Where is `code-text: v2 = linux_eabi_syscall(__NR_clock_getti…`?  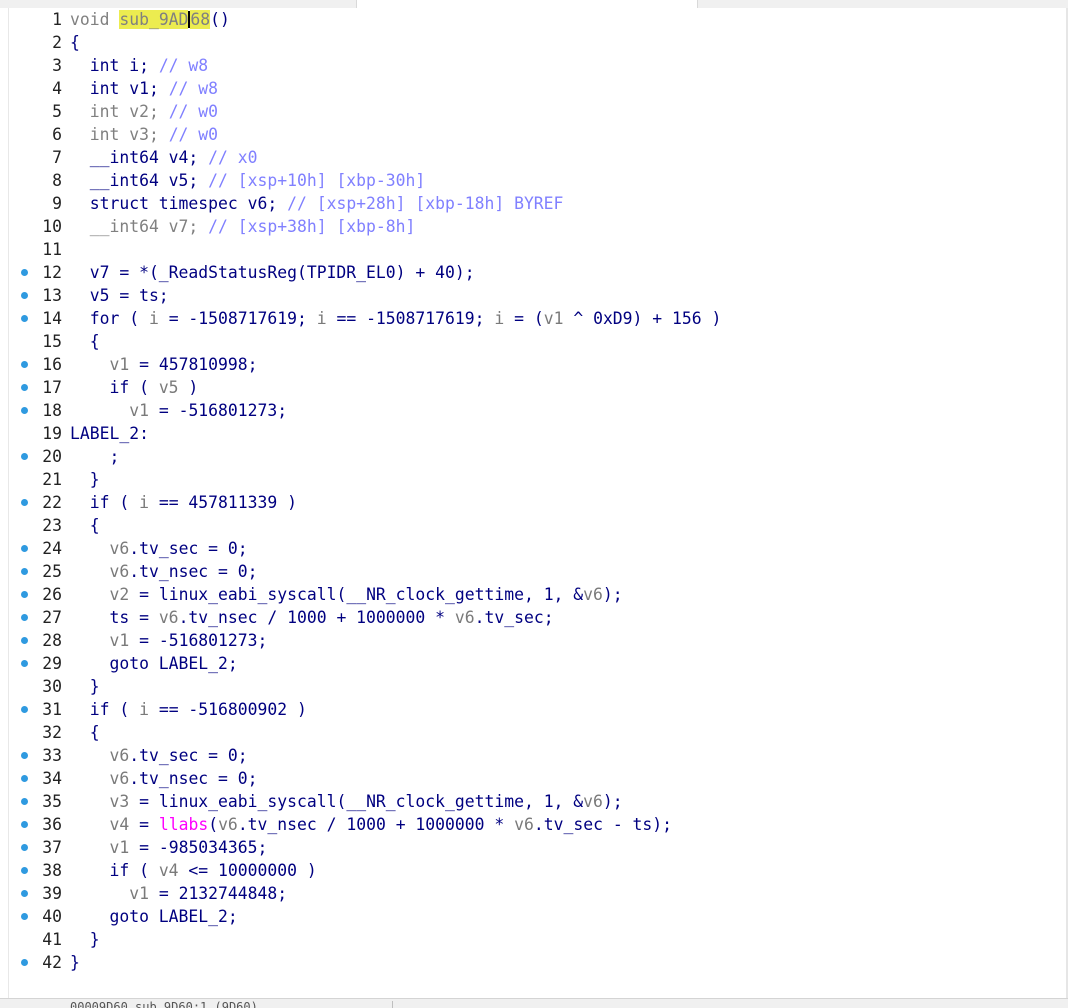
code-text: v2 = linux_eabi_syscall(__NR_clock_getti… is located at coordinates (346, 594).